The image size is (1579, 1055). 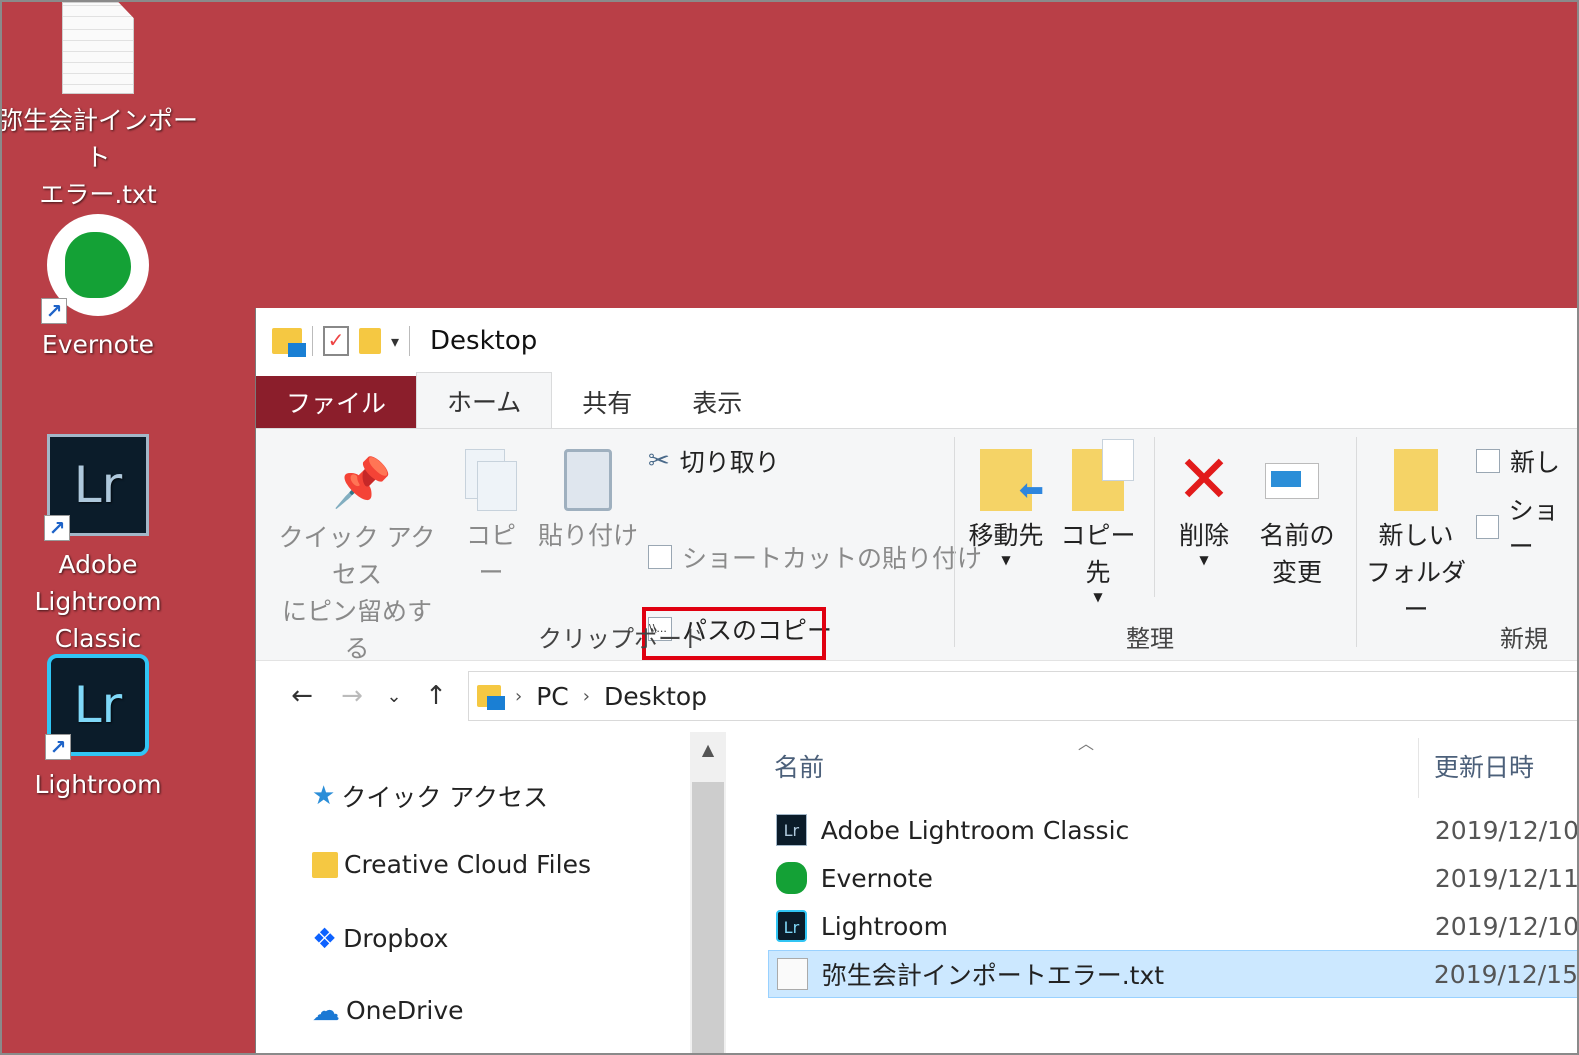 What do you see at coordinates (394, 696) in the screenshot?
I see `recent-locations-chevron-icon: ⌄` at bounding box center [394, 696].